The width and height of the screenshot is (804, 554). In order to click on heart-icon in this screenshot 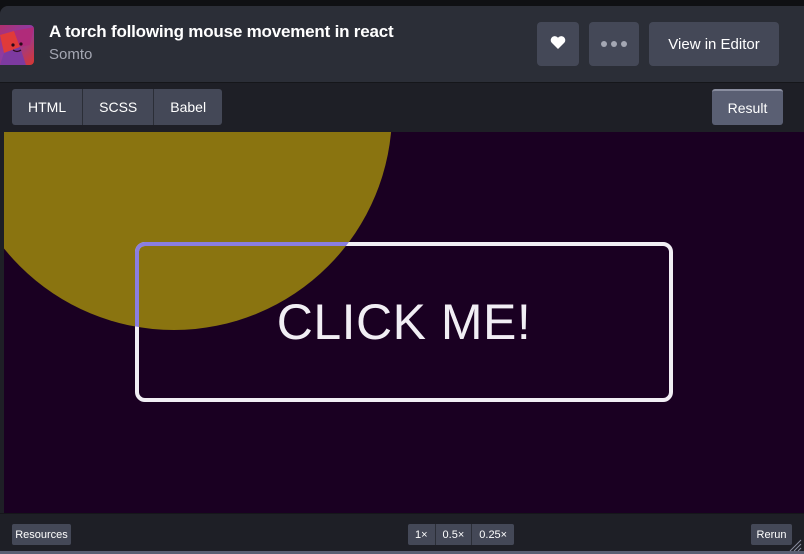, I will do `click(558, 44)`.